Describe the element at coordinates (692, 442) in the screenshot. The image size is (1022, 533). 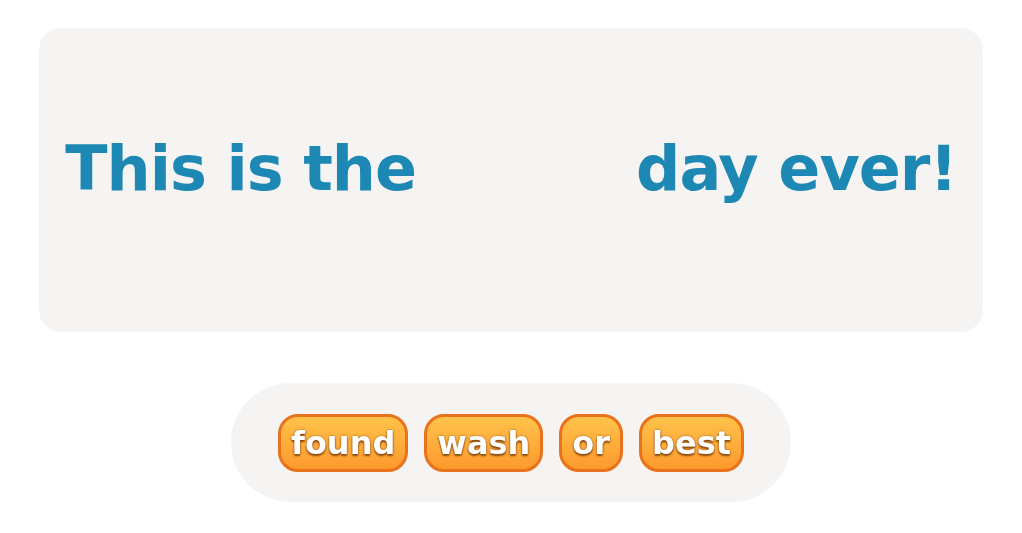
I see `word-button: best` at that location.